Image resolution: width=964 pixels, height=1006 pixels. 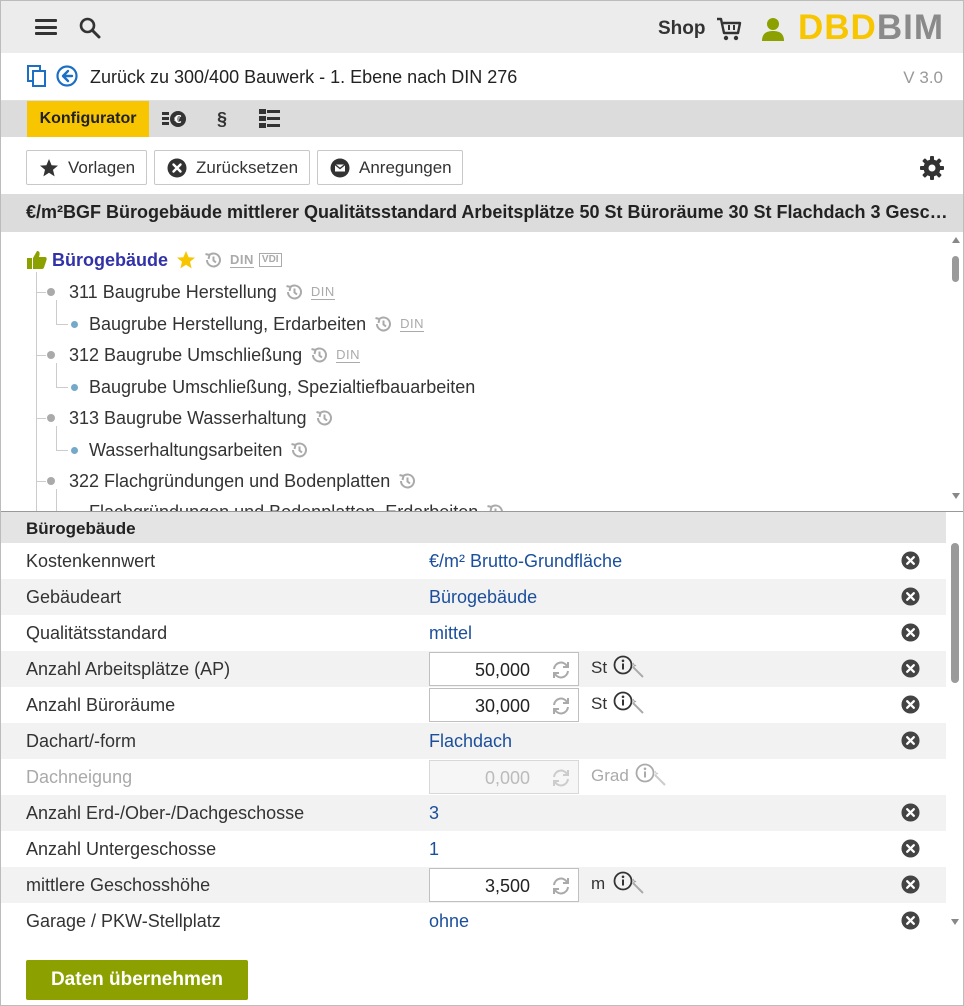 I want to click on shop-link: Shop, so click(x=682, y=29).